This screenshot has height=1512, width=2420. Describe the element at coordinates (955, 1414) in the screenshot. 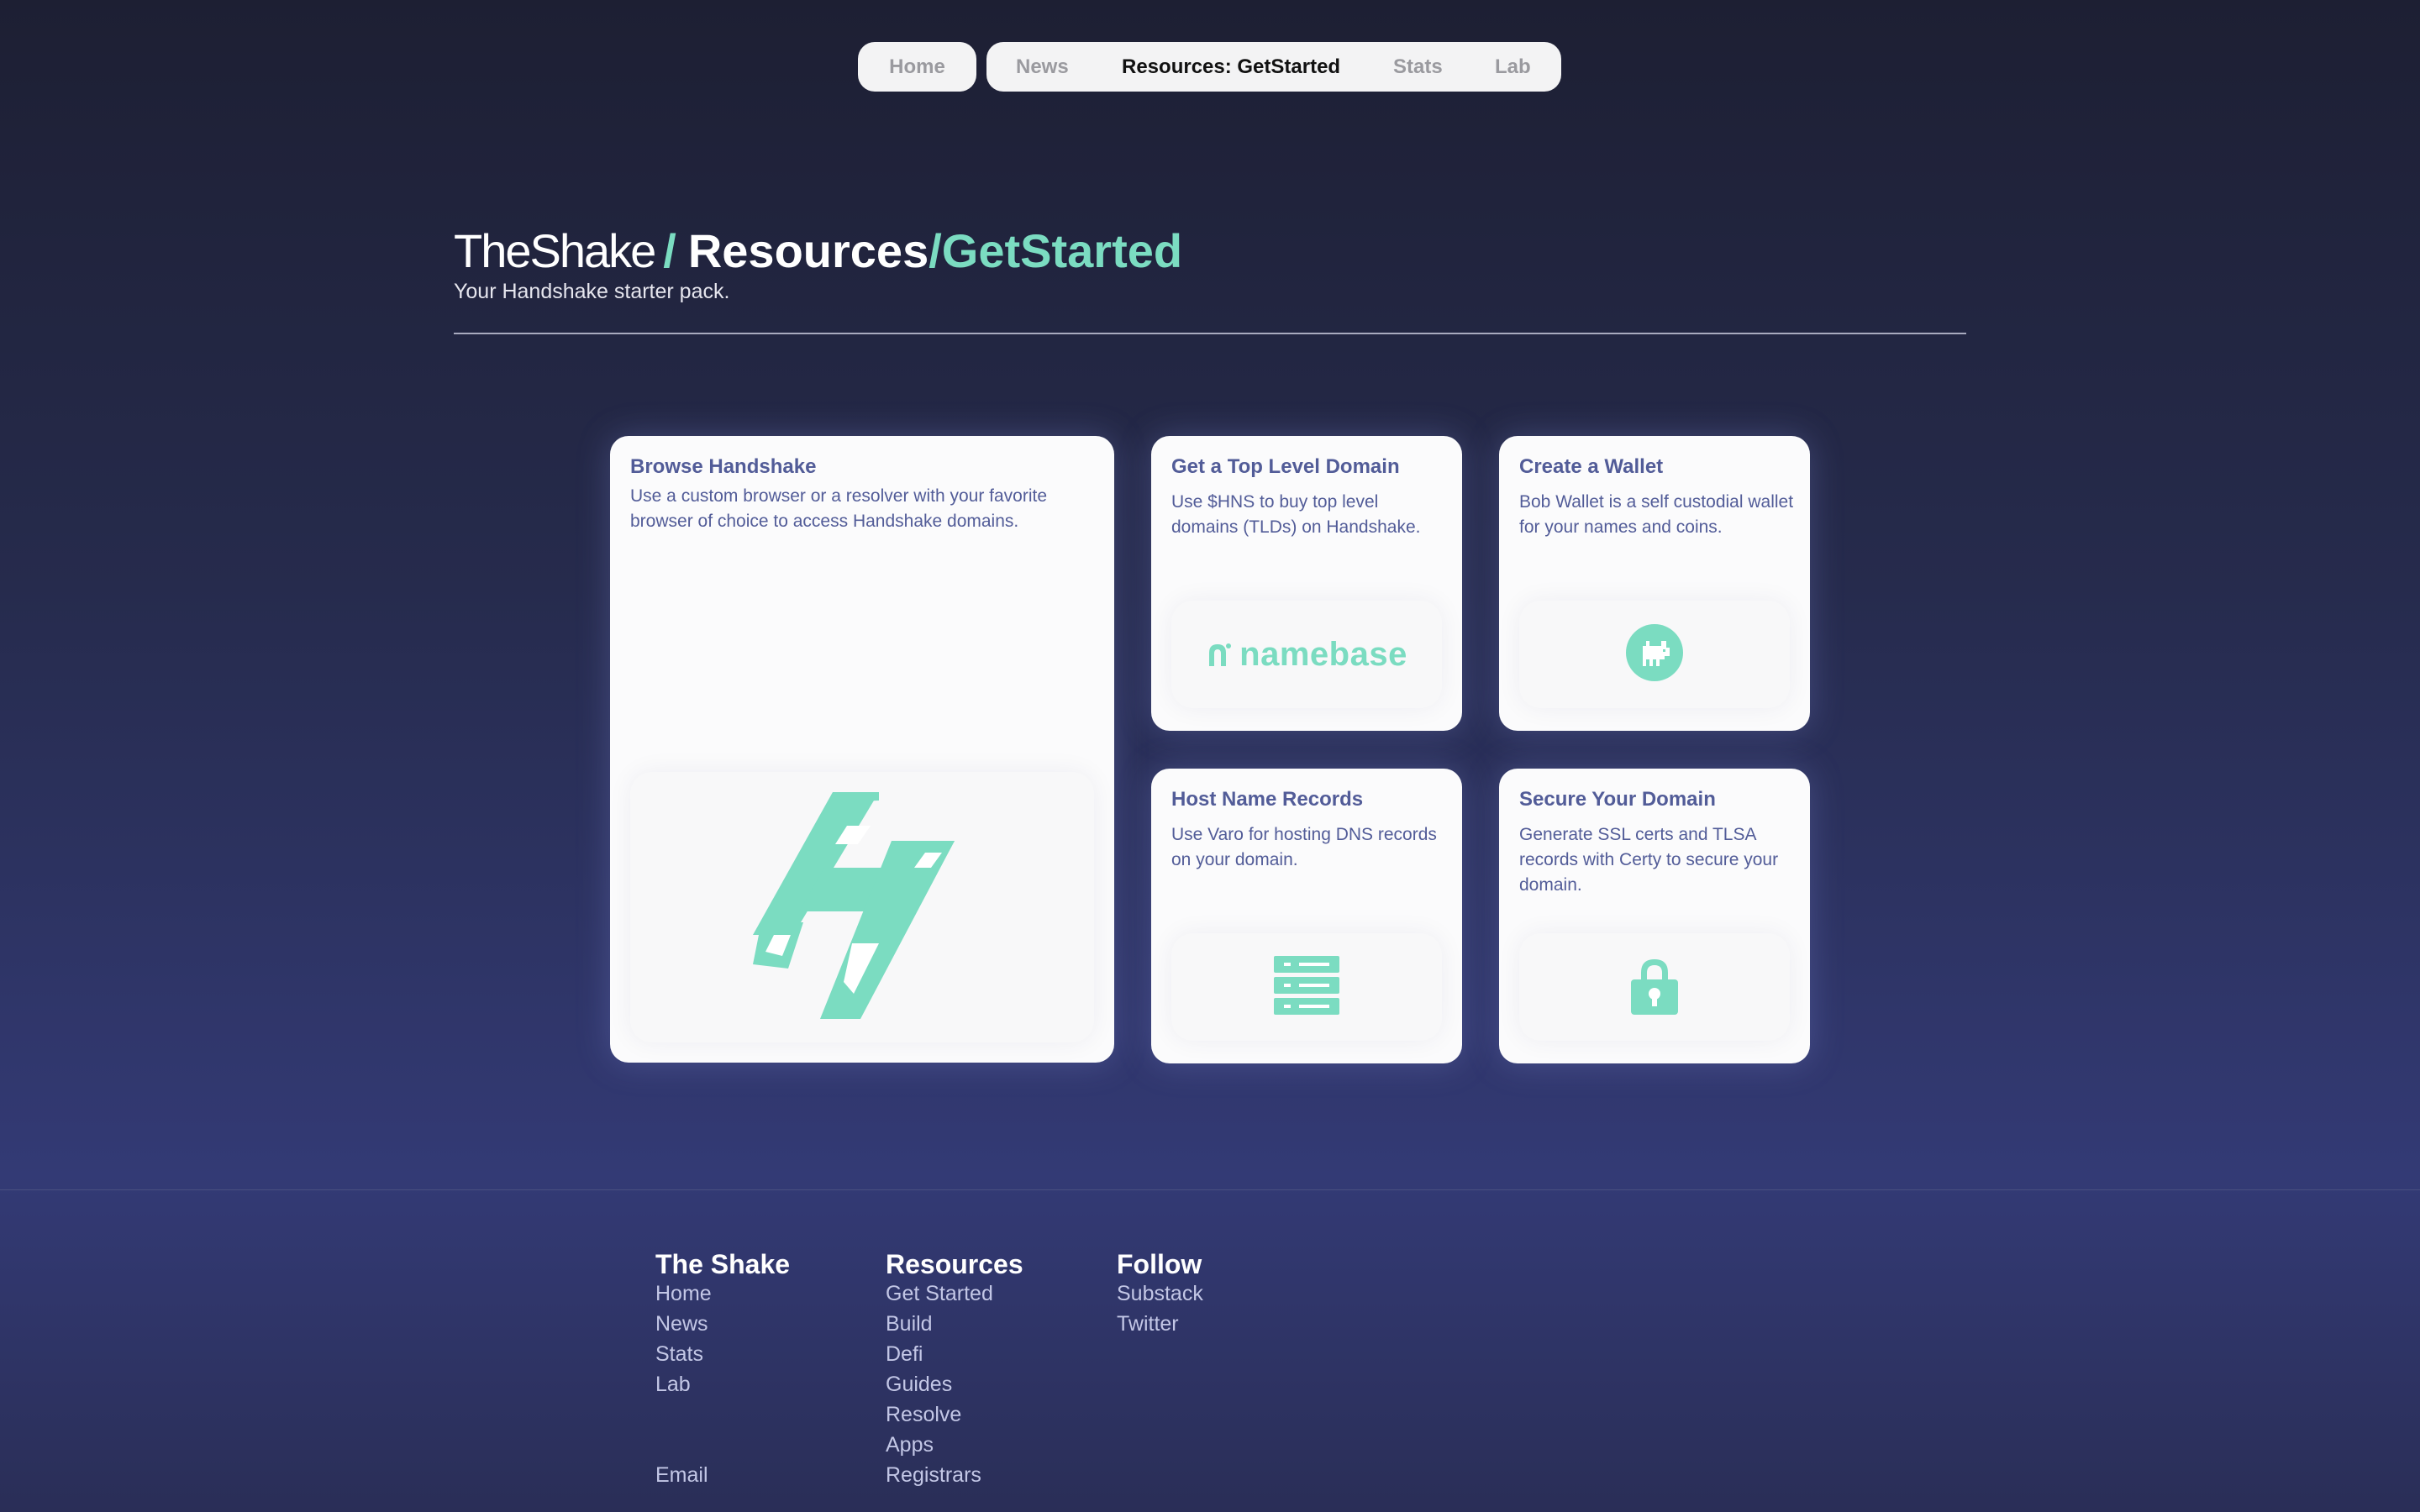

I see `footer-link-resolve: Resolve` at that location.